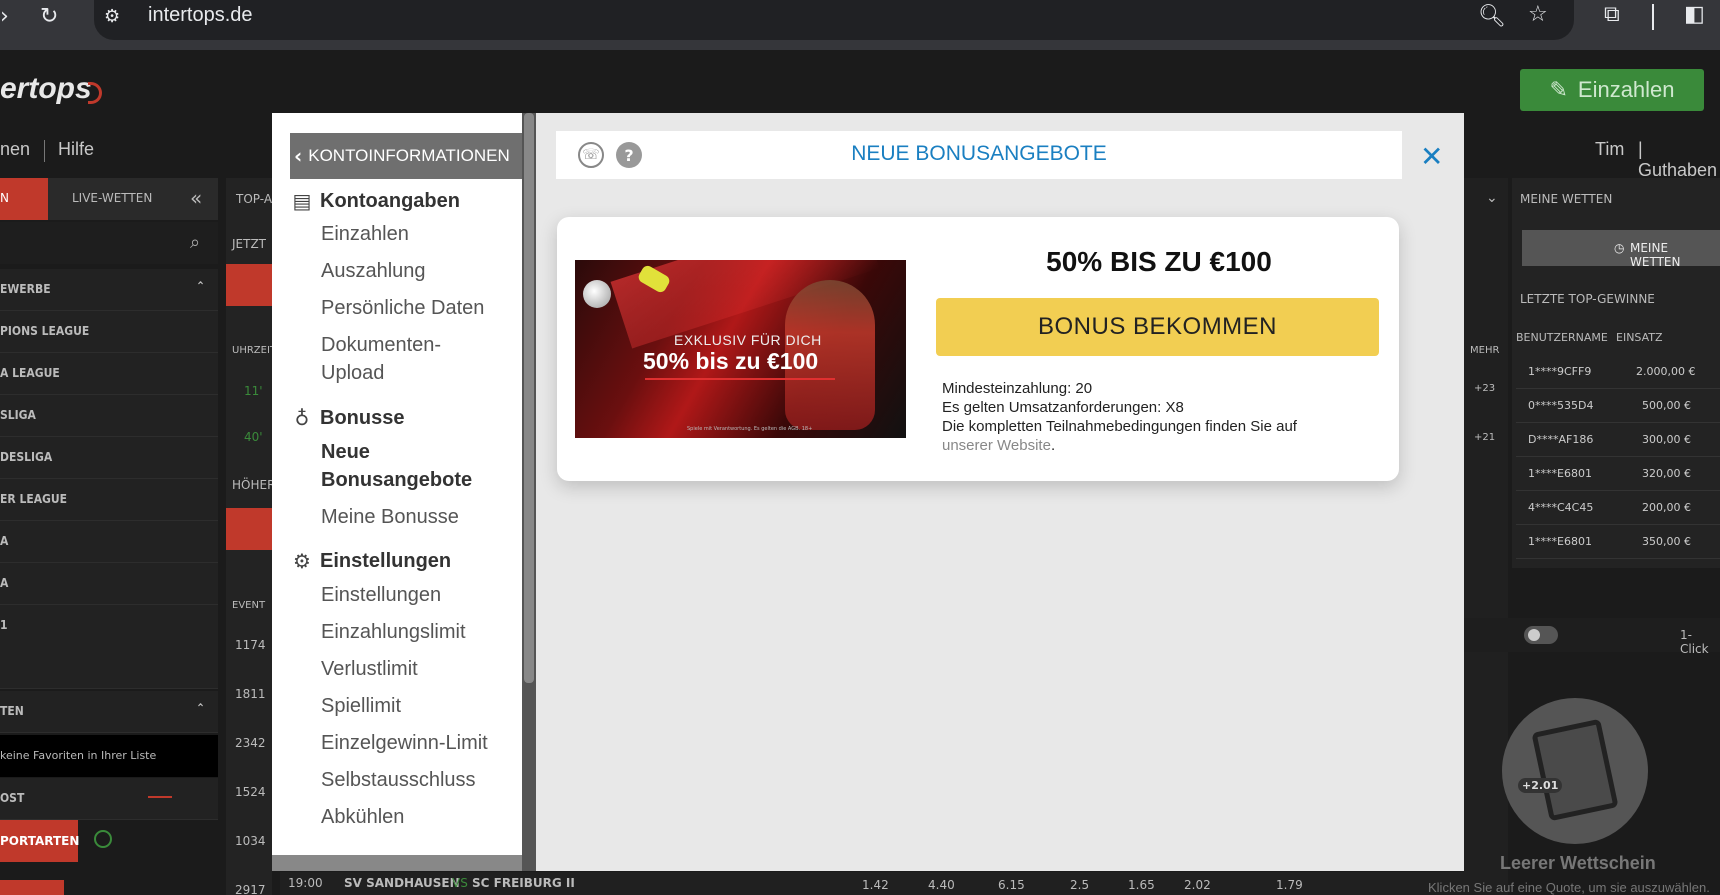 The height and width of the screenshot is (895, 1720). Describe the element at coordinates (1609, 149) in the screenshot. I see `user-name: Tim` at that location.